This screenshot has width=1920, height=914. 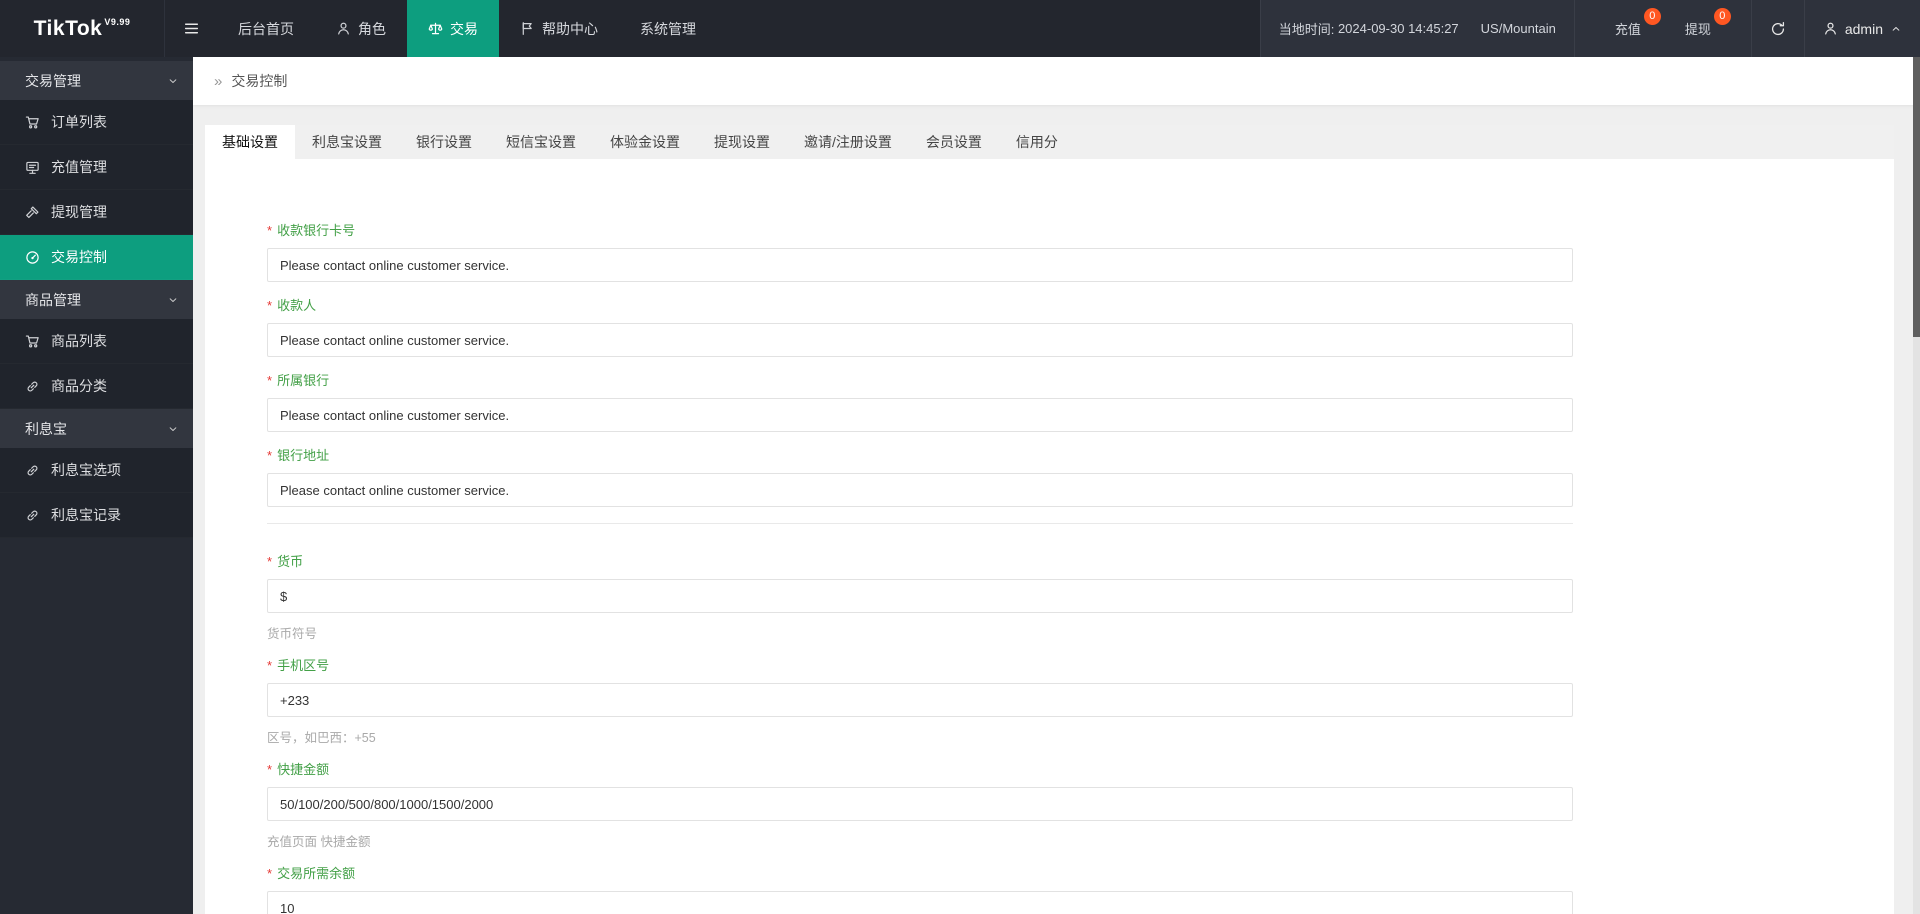 I want to click on field-bank-label-row: * 所属银行, so click(x=951, y=380).